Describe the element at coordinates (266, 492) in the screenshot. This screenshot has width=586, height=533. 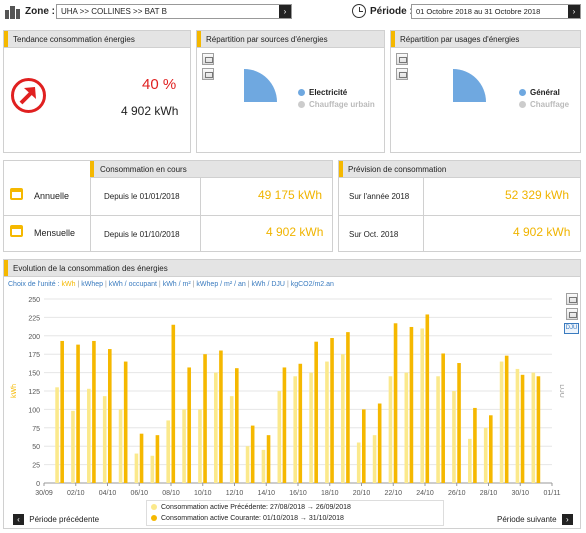
I see `x-tick-label: 14/10` at that location.